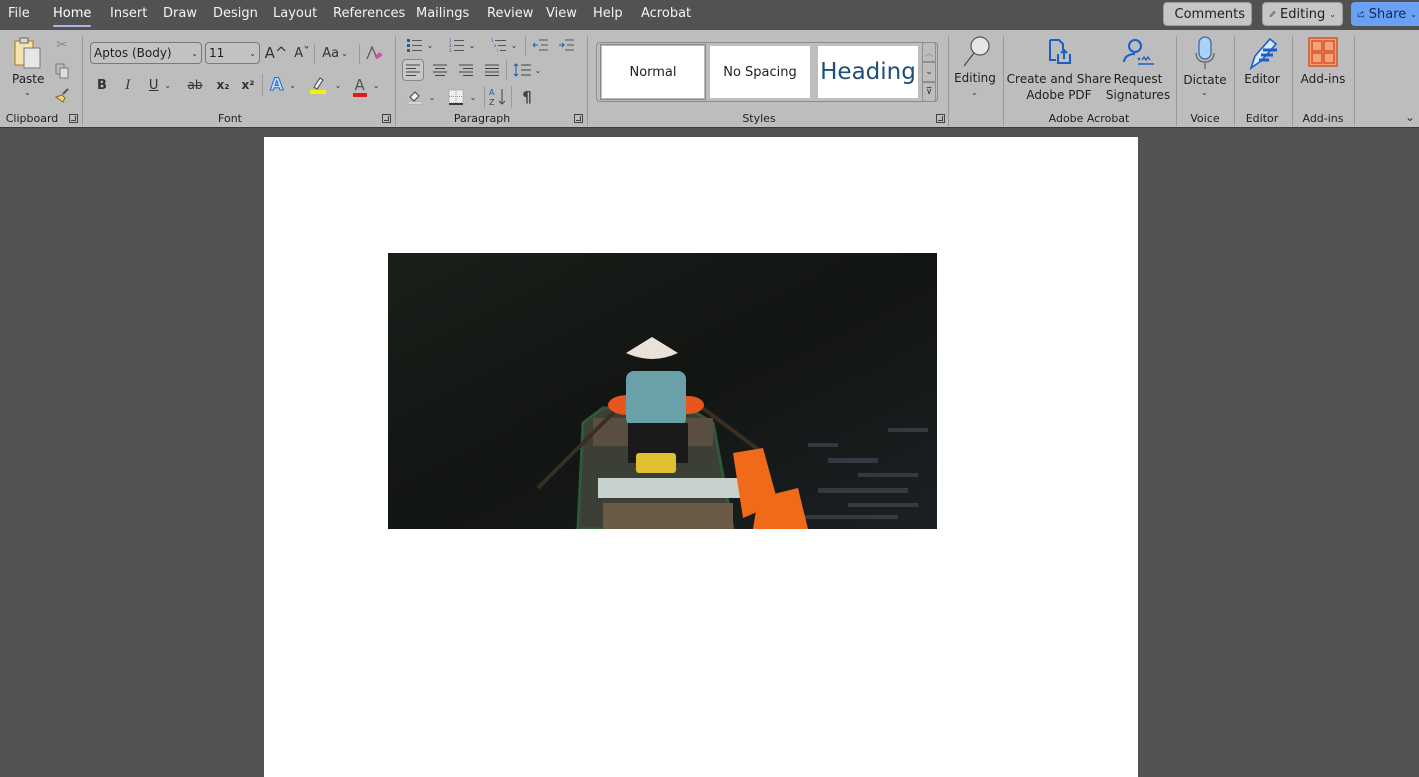  I want to click on dictate-label: Dictate, so click(1205, 80).